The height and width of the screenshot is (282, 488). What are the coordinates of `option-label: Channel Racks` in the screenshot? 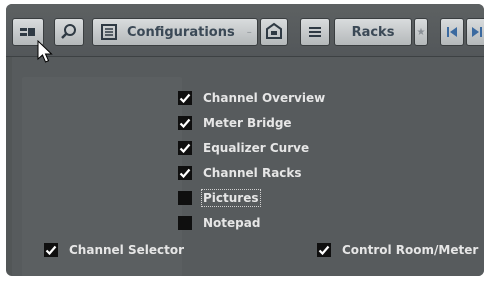 It's located at (252, 173).